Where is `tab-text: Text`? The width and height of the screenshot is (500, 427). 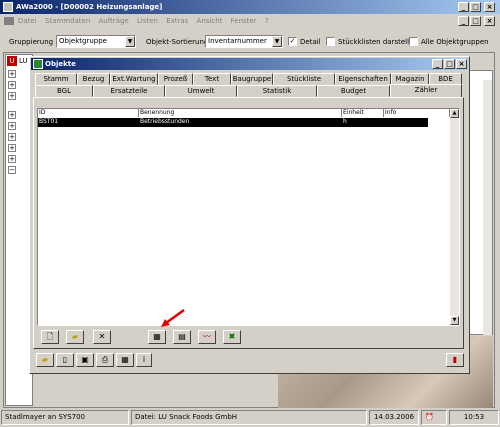 tab-text: Text is located at coordinates (212, 79).